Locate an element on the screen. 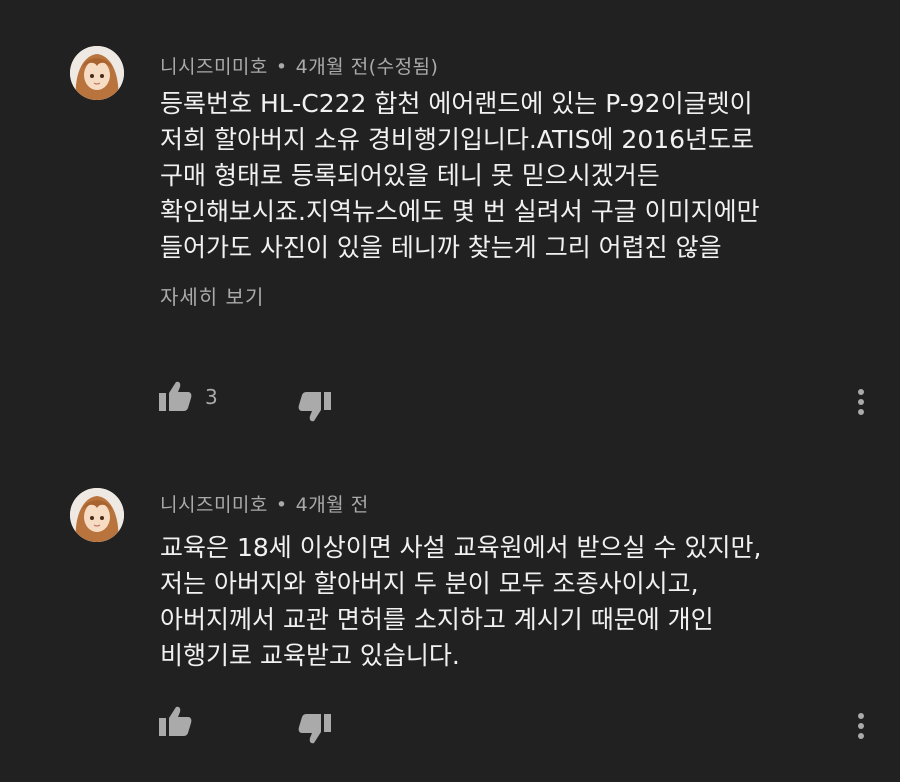 This screenshot has height=782, width=900. comment-line: 구매 형태로 등록되어있을 테니 못 믿으시겠거든 is located at coordinates (410, 175).